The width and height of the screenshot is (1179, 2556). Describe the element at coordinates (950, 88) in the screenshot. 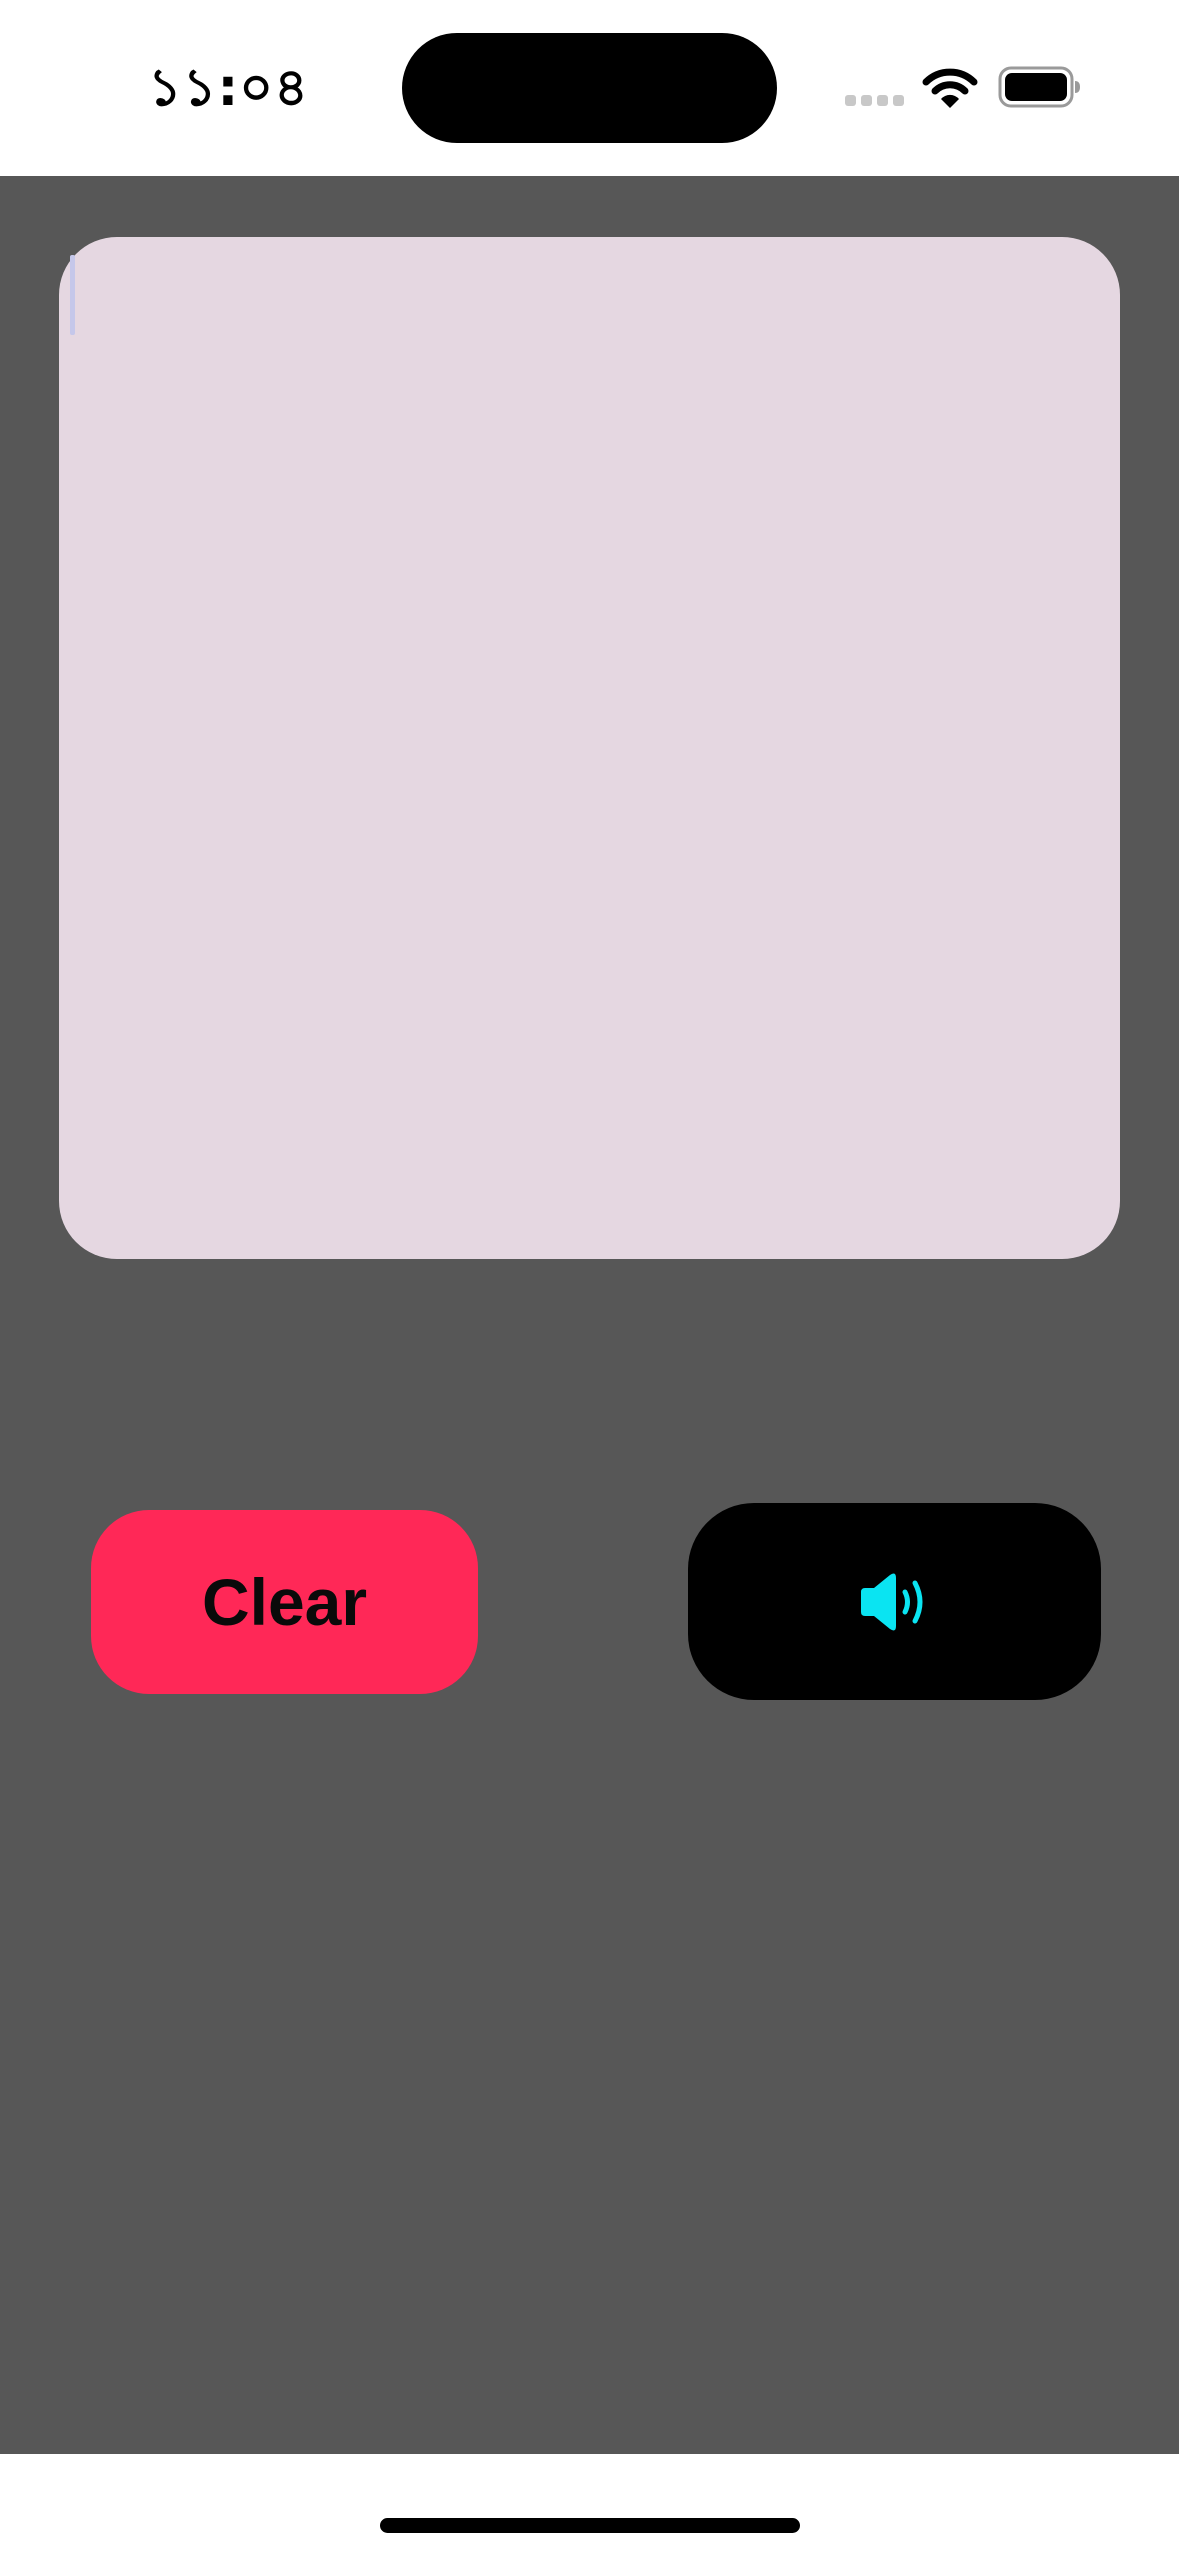

I see `wifi-icon` at that location.